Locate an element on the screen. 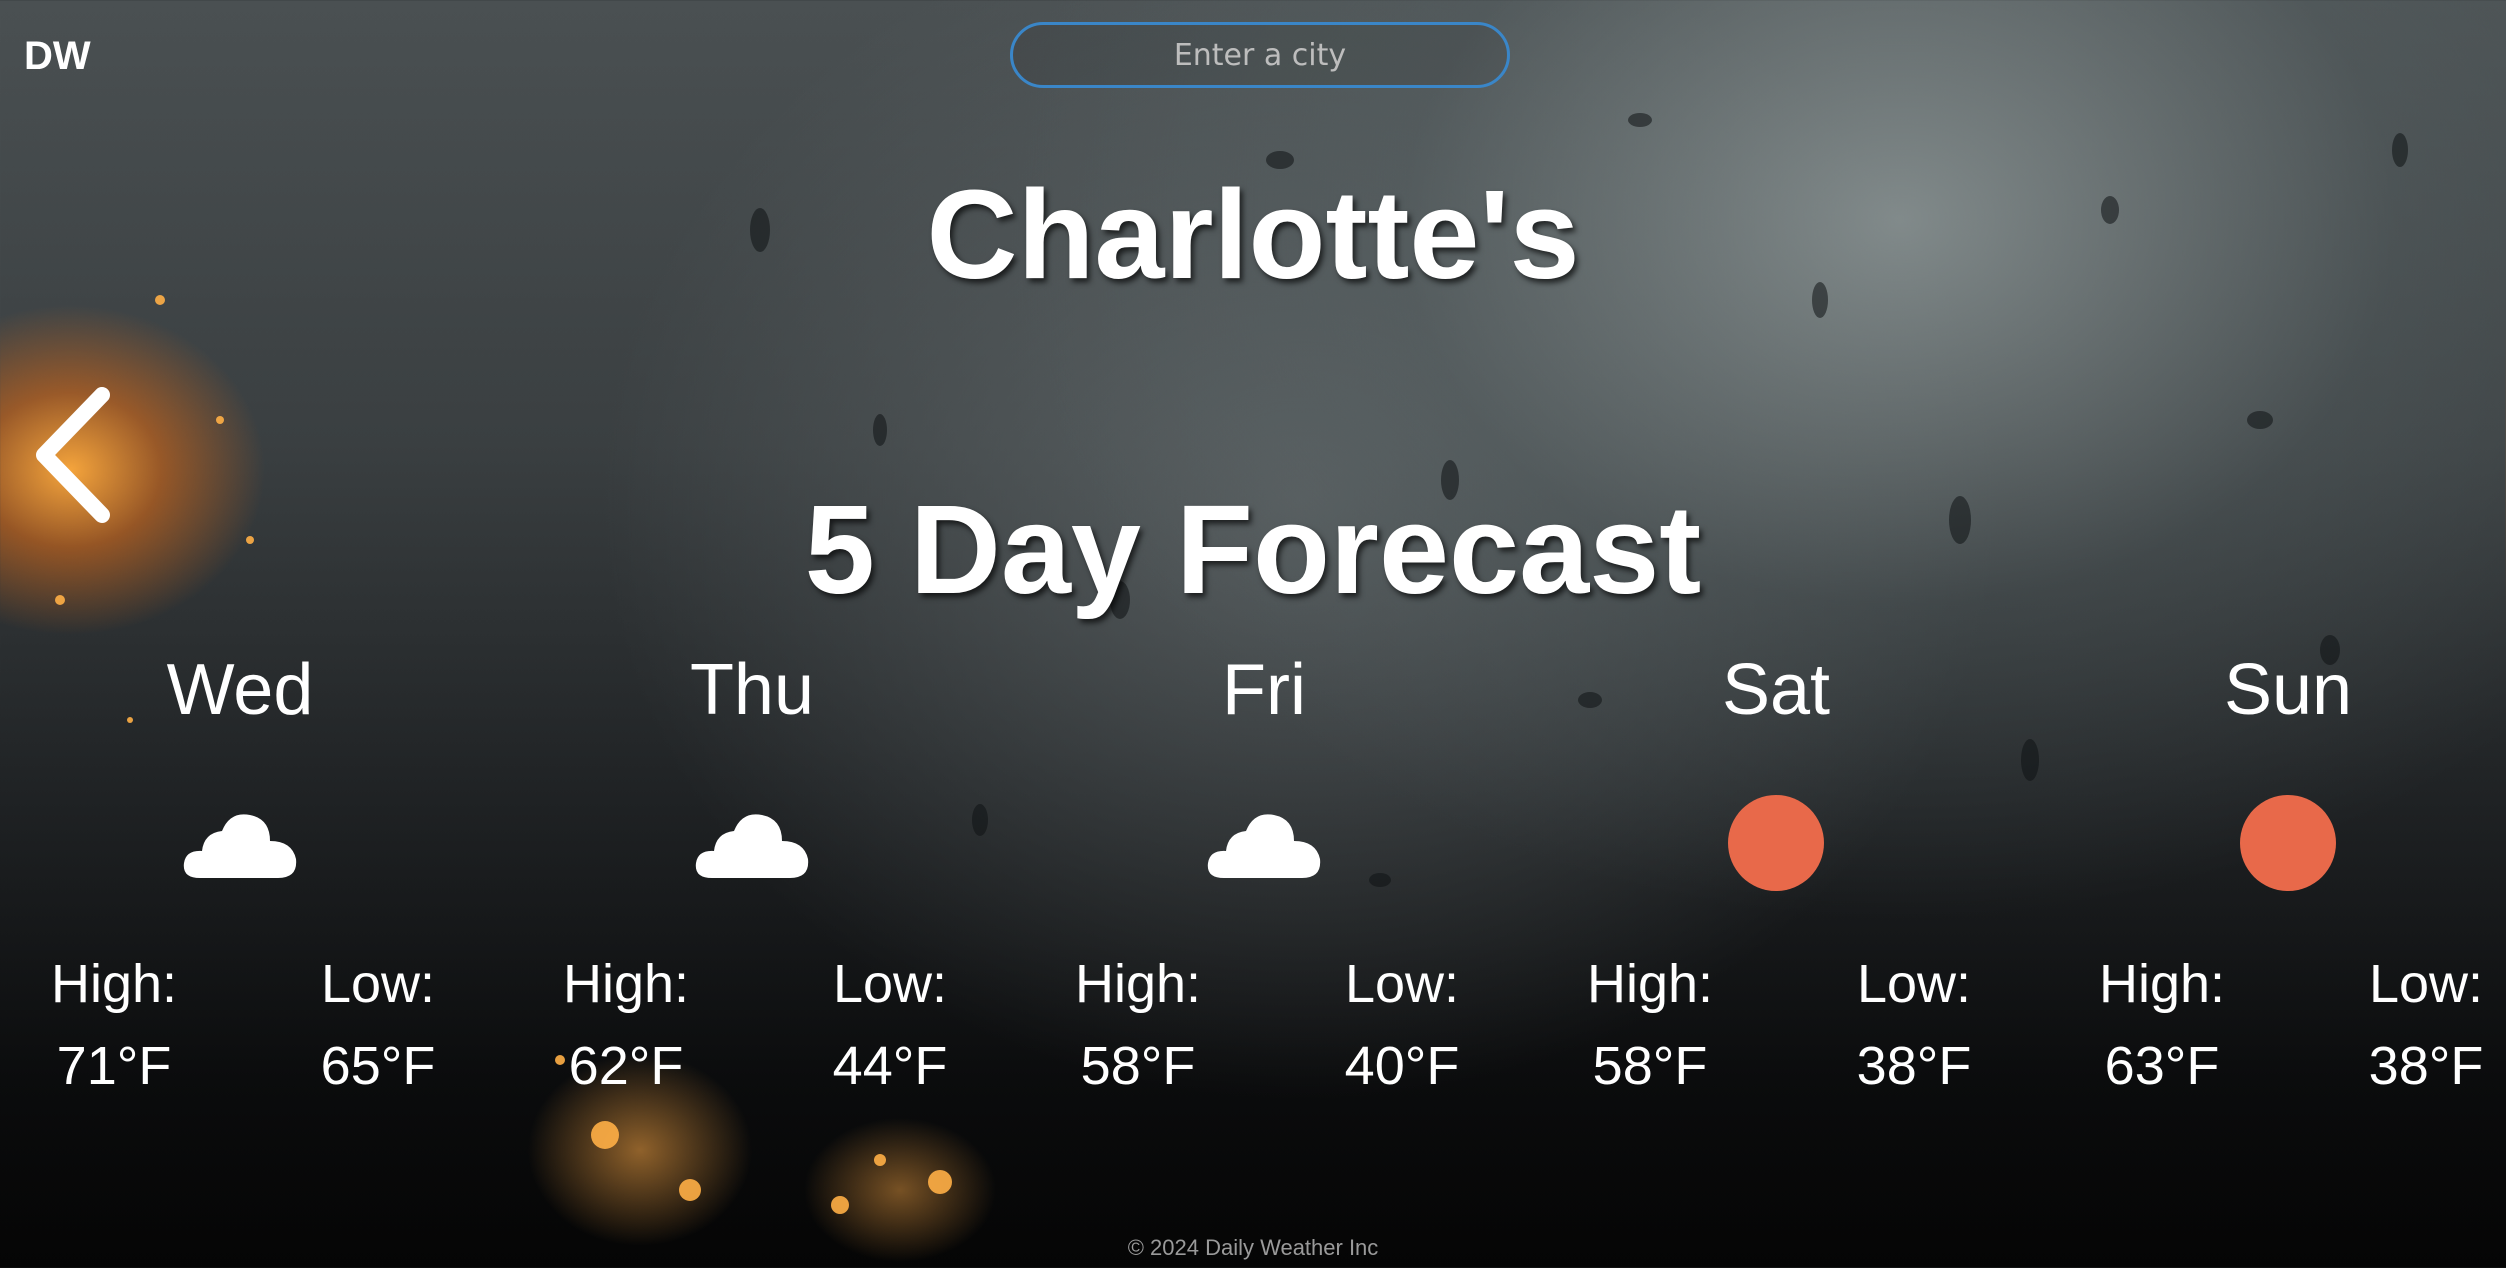  low-temp: 44°F is located at coordinates (890, 1066).